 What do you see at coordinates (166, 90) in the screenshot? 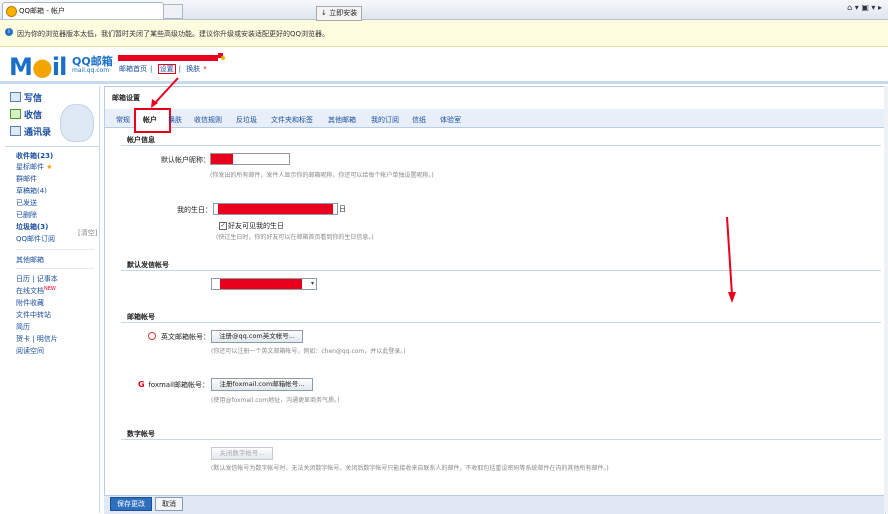
I see `annotation-arrow-settings` at bounding box center [166, 90].